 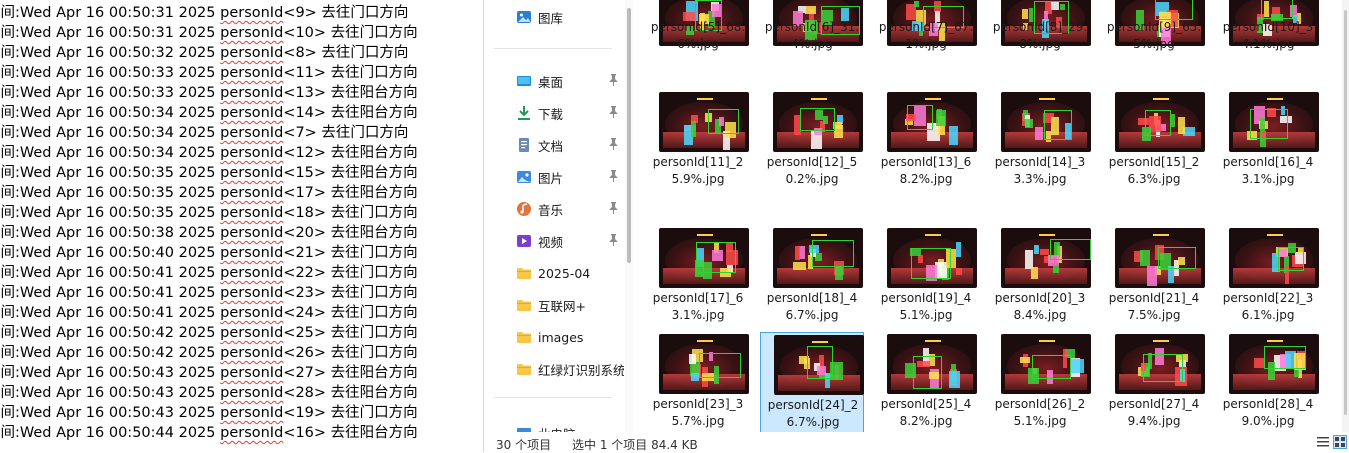 I want to click on file-name-line2: 9.4%.jpg, so click(x=1154, y=421).